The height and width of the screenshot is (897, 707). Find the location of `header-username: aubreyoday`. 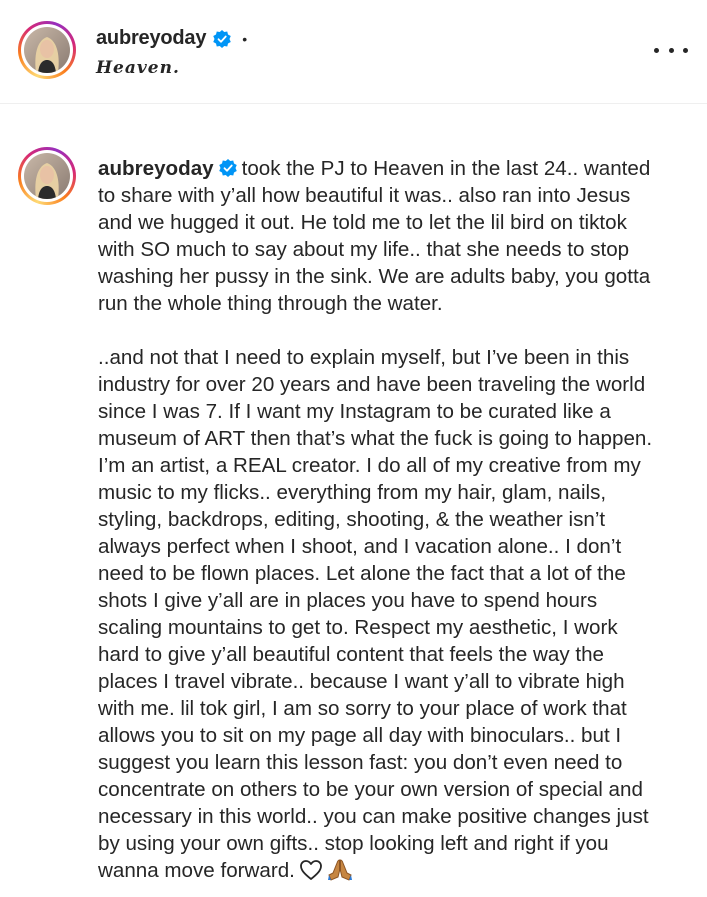

header-username: aubreyoday is located at coordinates (151, 38).